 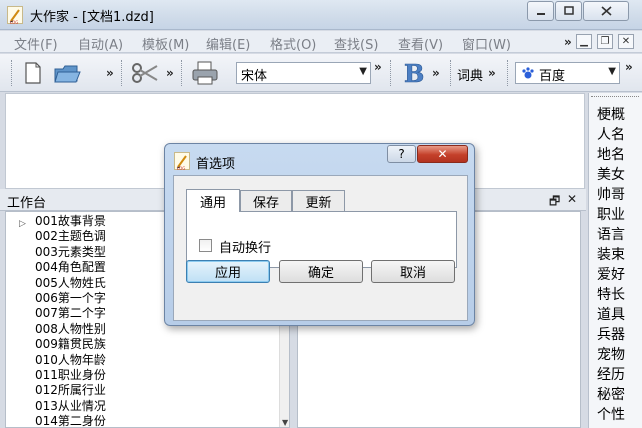 What do you see at coordinates (420, 43) in the screenshot?
I see `menu-view: 查看(V)` at bounding box center [420, 43].